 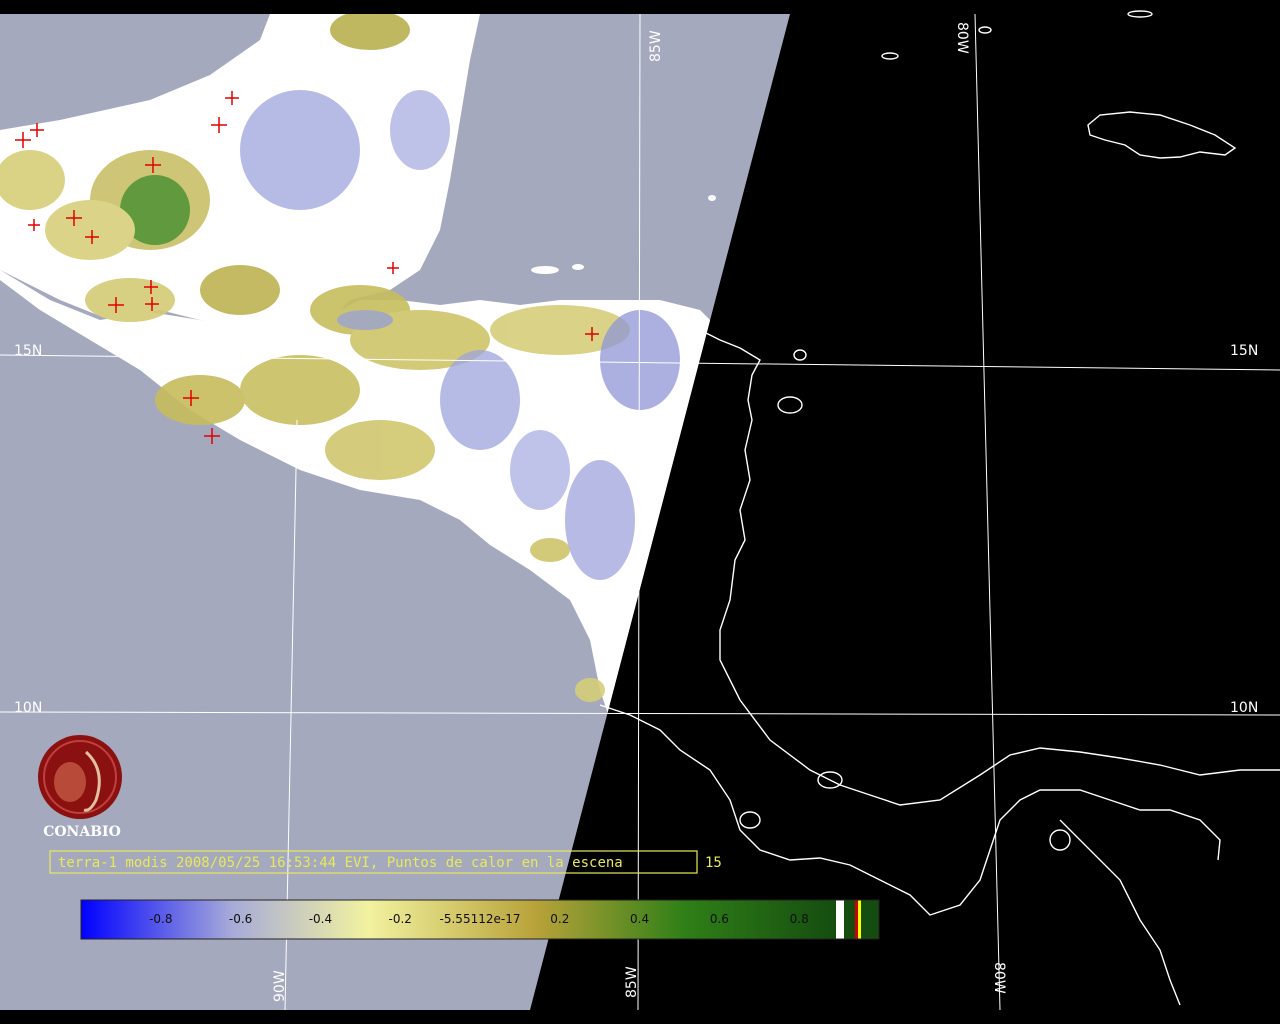 What do you see at coordinates (28, 708) in the screenshot?
I see `lat-label-10n-left: 10N` at bounding box center [28, 708].